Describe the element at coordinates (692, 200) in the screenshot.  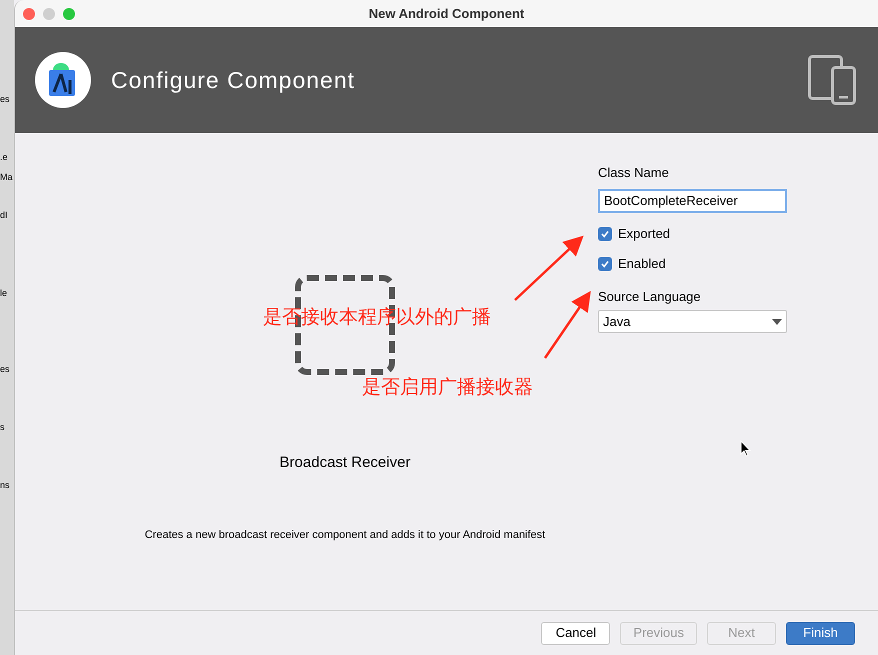
I see `class-name-field: BootCompleteReceiver` at that location.